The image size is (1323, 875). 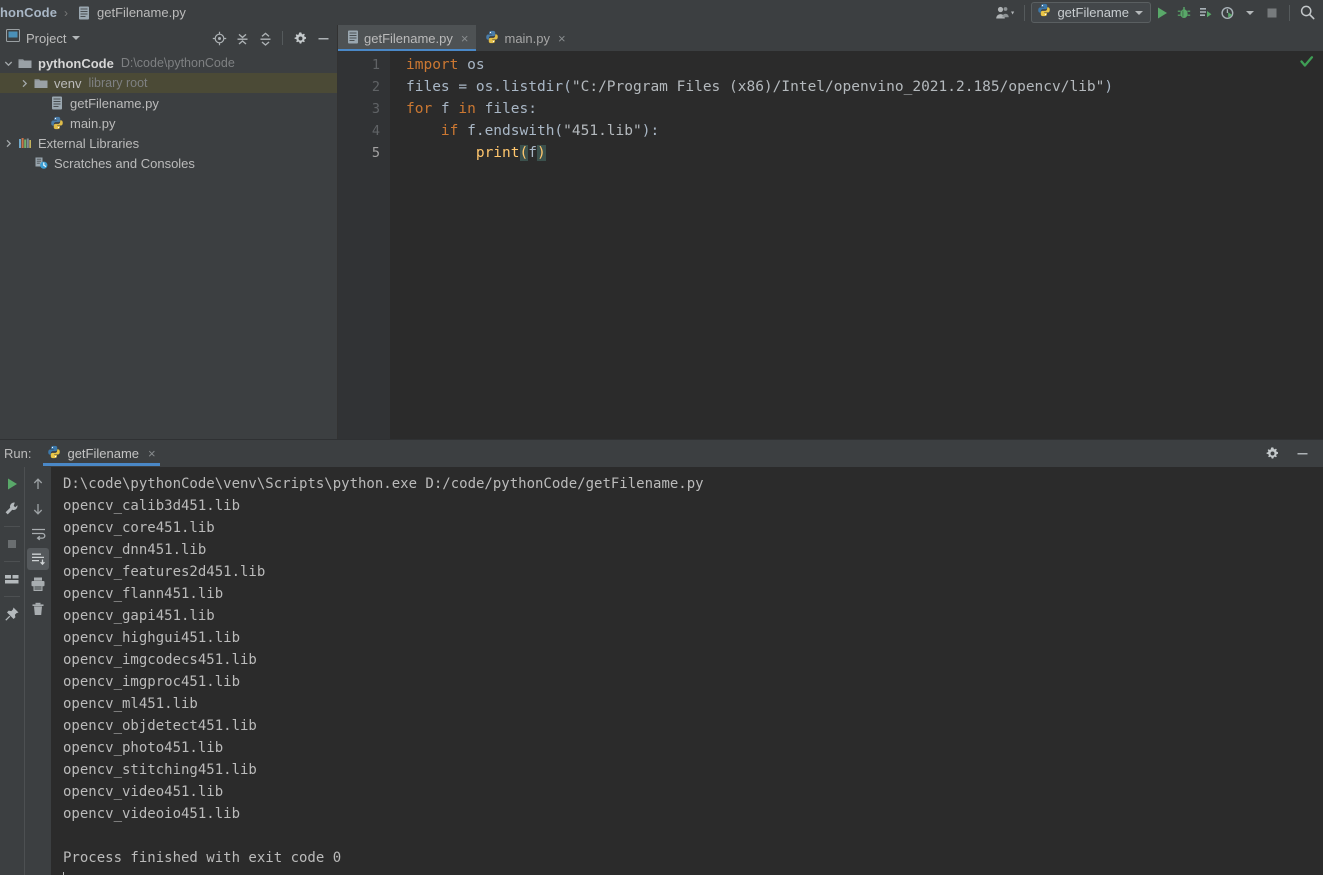 What do you see at coordinates (143, 748) in the screenshot?
I see `console-line: opencv_photo451.lib` at bounding box center [143, 748].